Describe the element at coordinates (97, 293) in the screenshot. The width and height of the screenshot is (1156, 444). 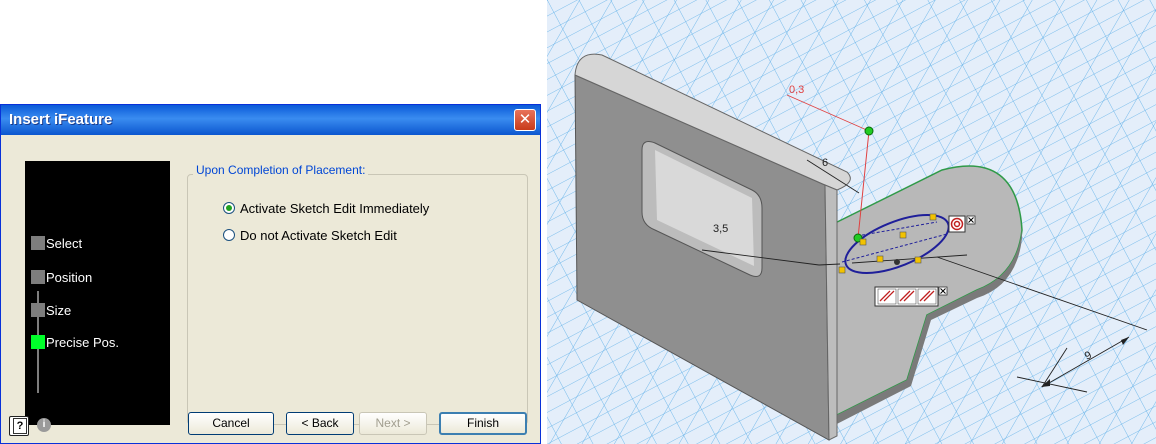
I see `wizard-steps-panel: Select Position Size Precise Pos.` at that location.